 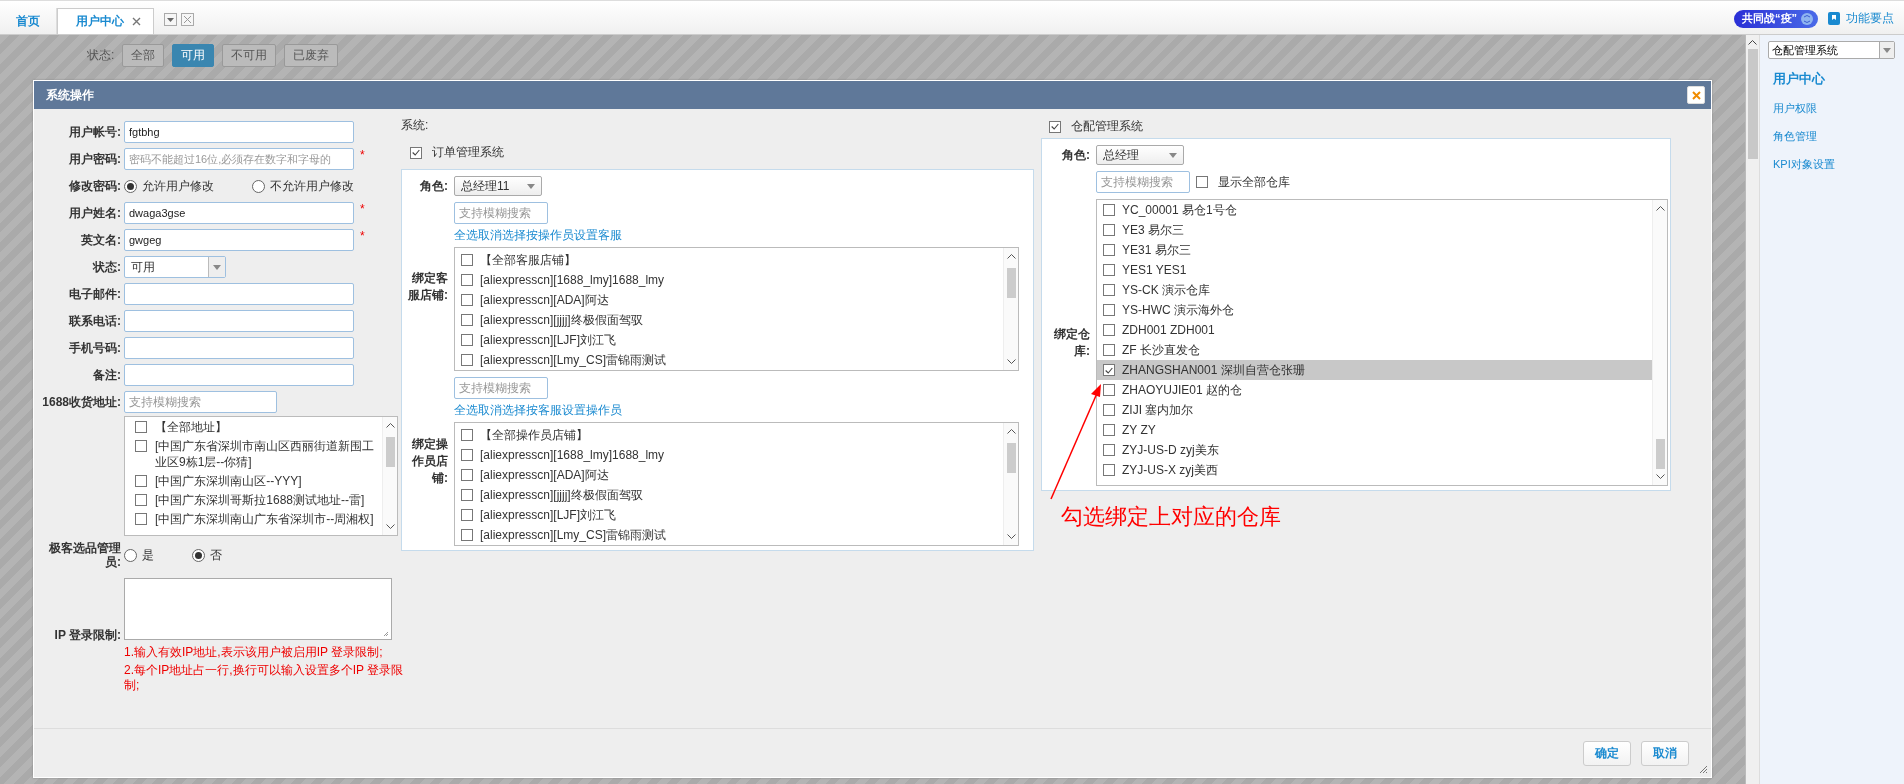 I want to click on list-row: ZY ZY, so click(x=1377, y=430).